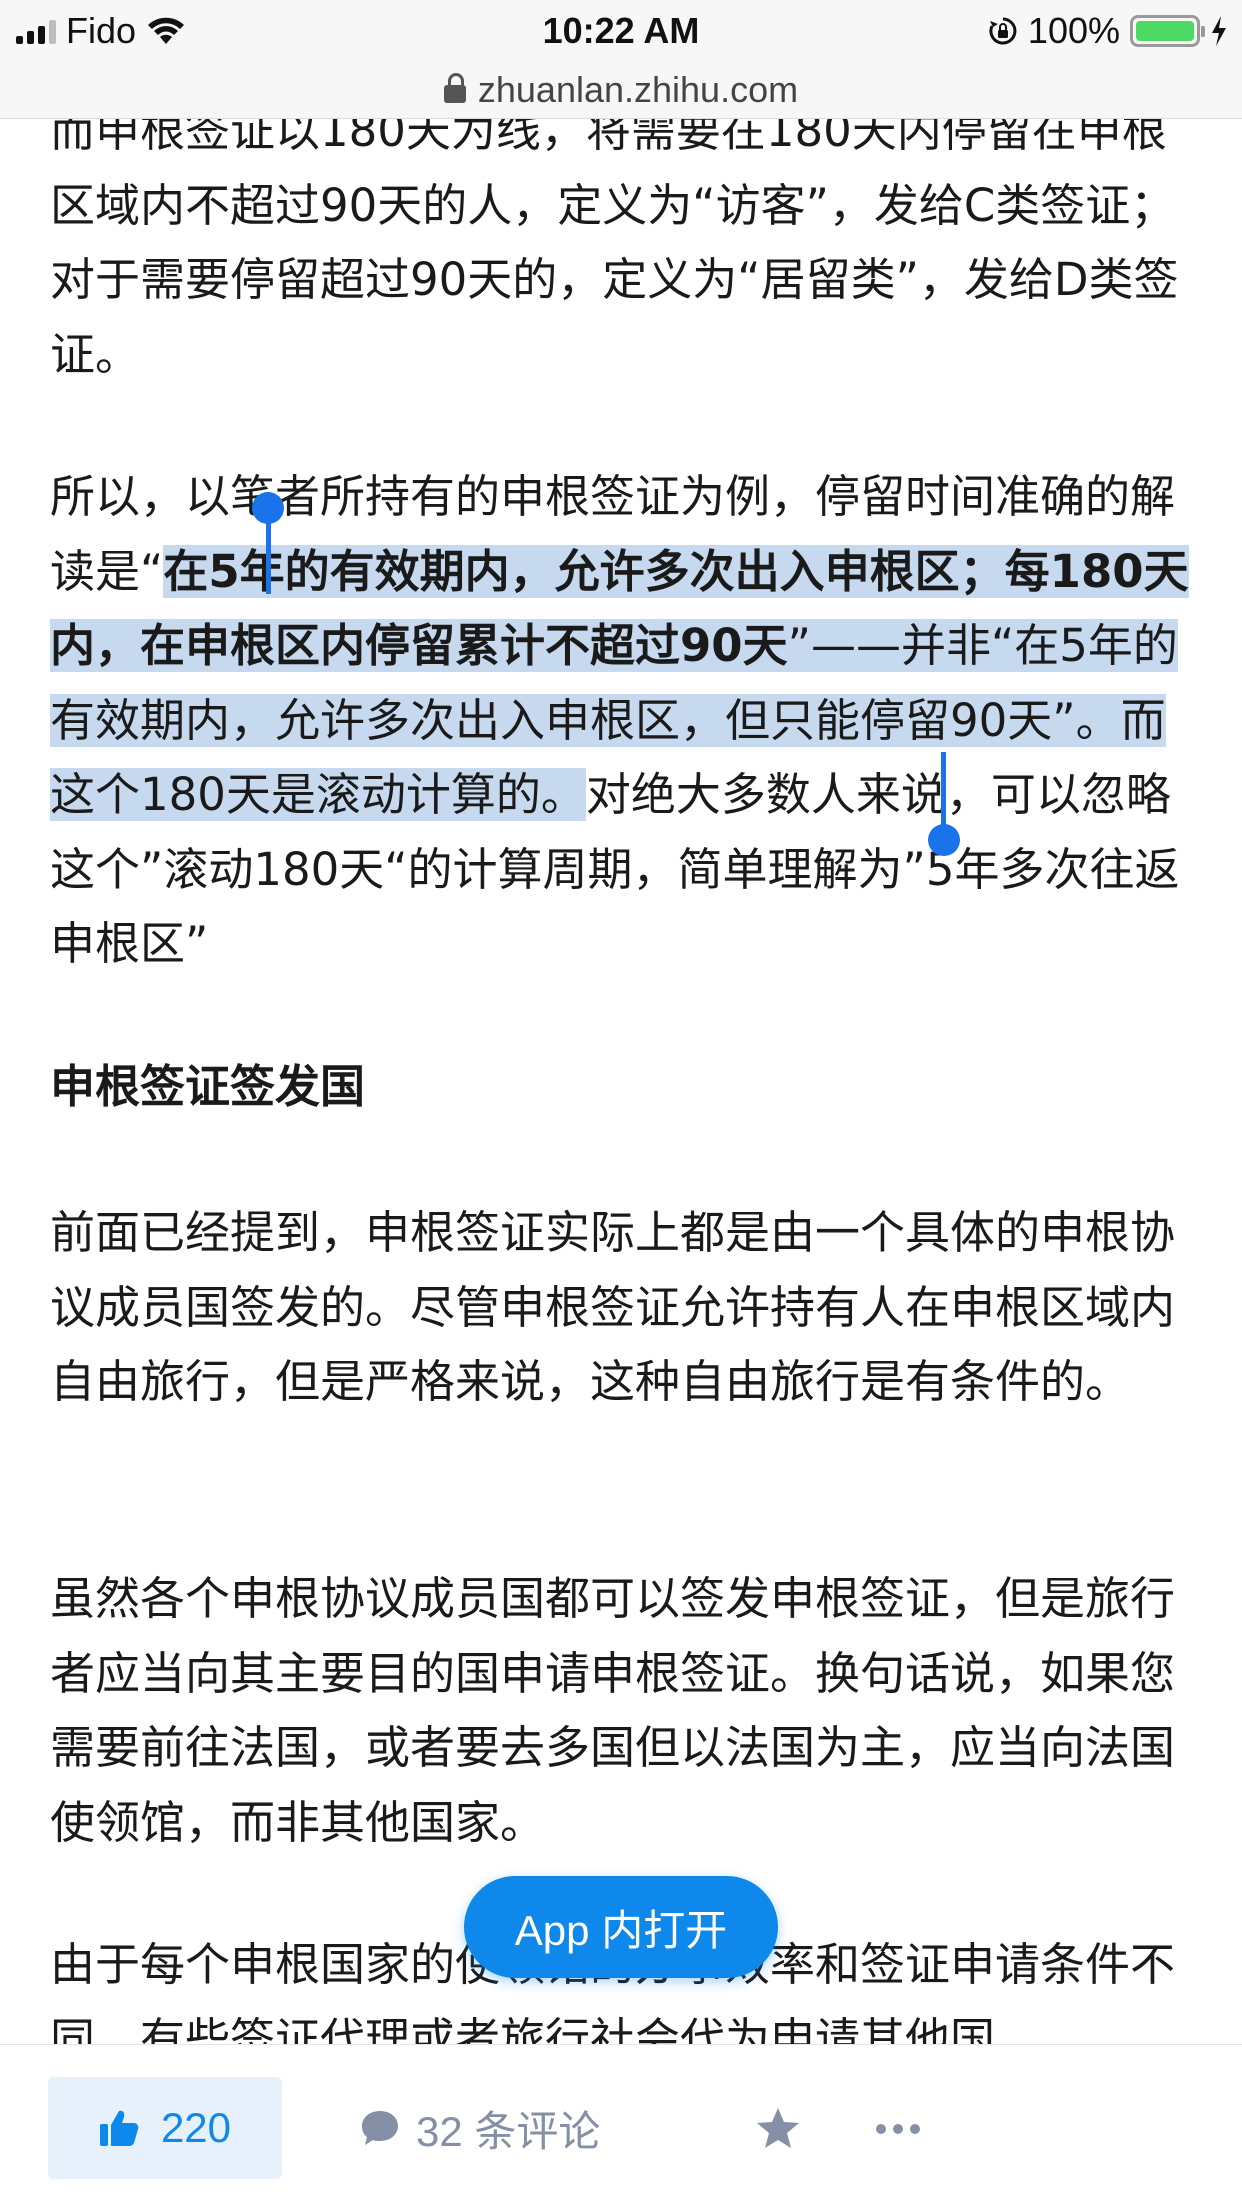 Image resolution: width=1242 pixels, height=2209 pixels. I want to click on url-text: zhuanlan.zhihu.com, so click(638, 89).